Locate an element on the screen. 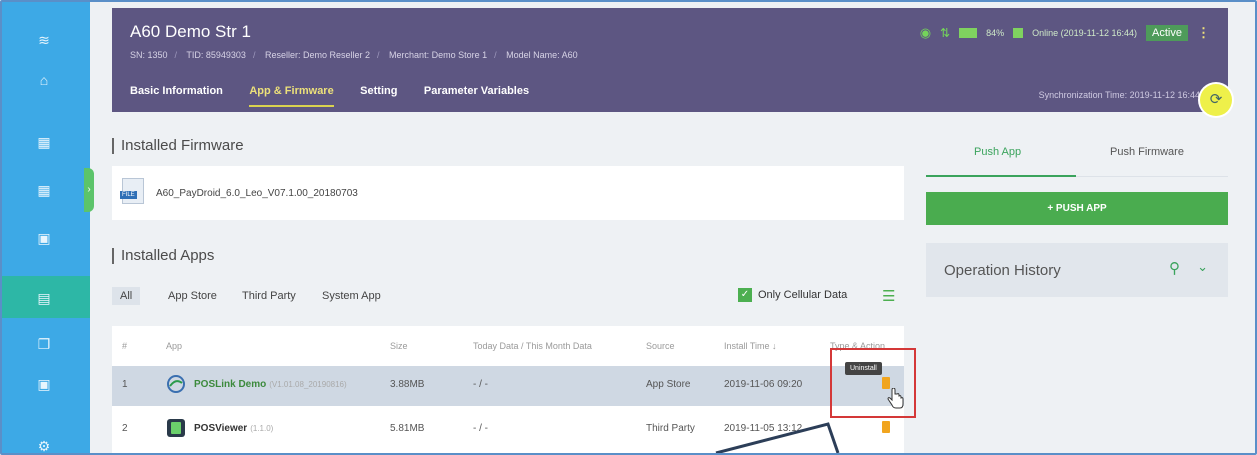  app-name-cell: POSLink Demo (V1.01.08_20190816) is located at coordinates (270, 384).